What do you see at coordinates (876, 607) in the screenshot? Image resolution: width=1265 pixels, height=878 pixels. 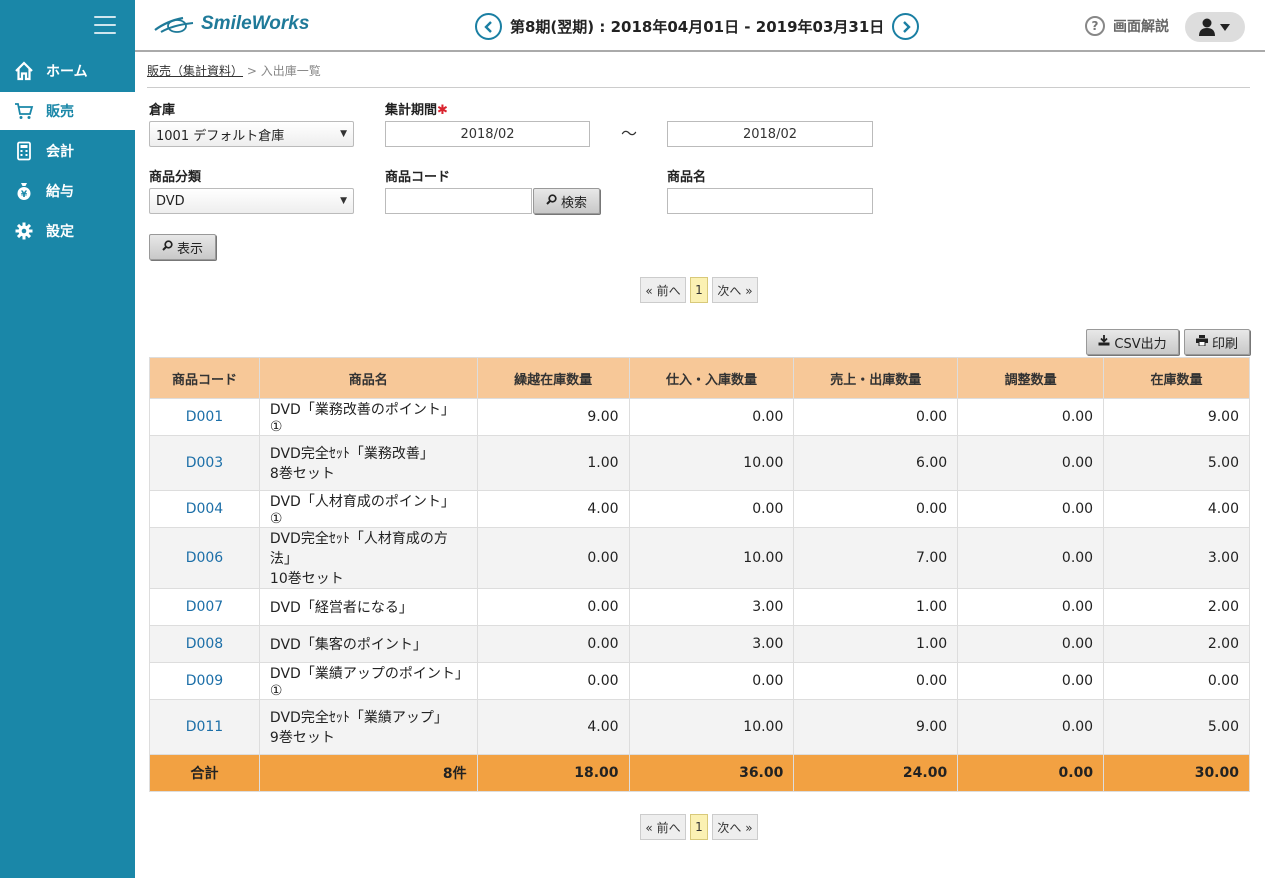 I see `outbound-qty: 1.00` at bounding box center [876, 607].